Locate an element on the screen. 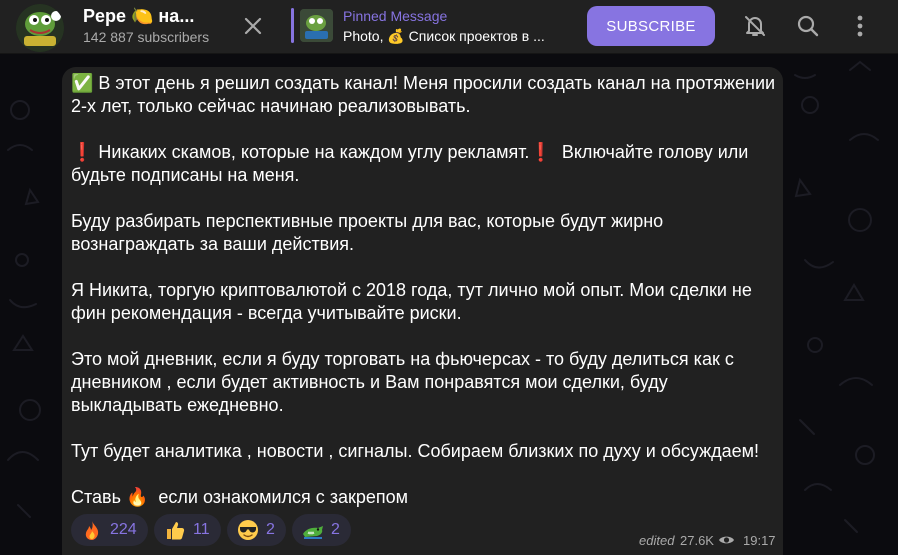 The width and height of the screenshot is (898, 555). pepe-avatar-icon is located at coordinates (40, 28).